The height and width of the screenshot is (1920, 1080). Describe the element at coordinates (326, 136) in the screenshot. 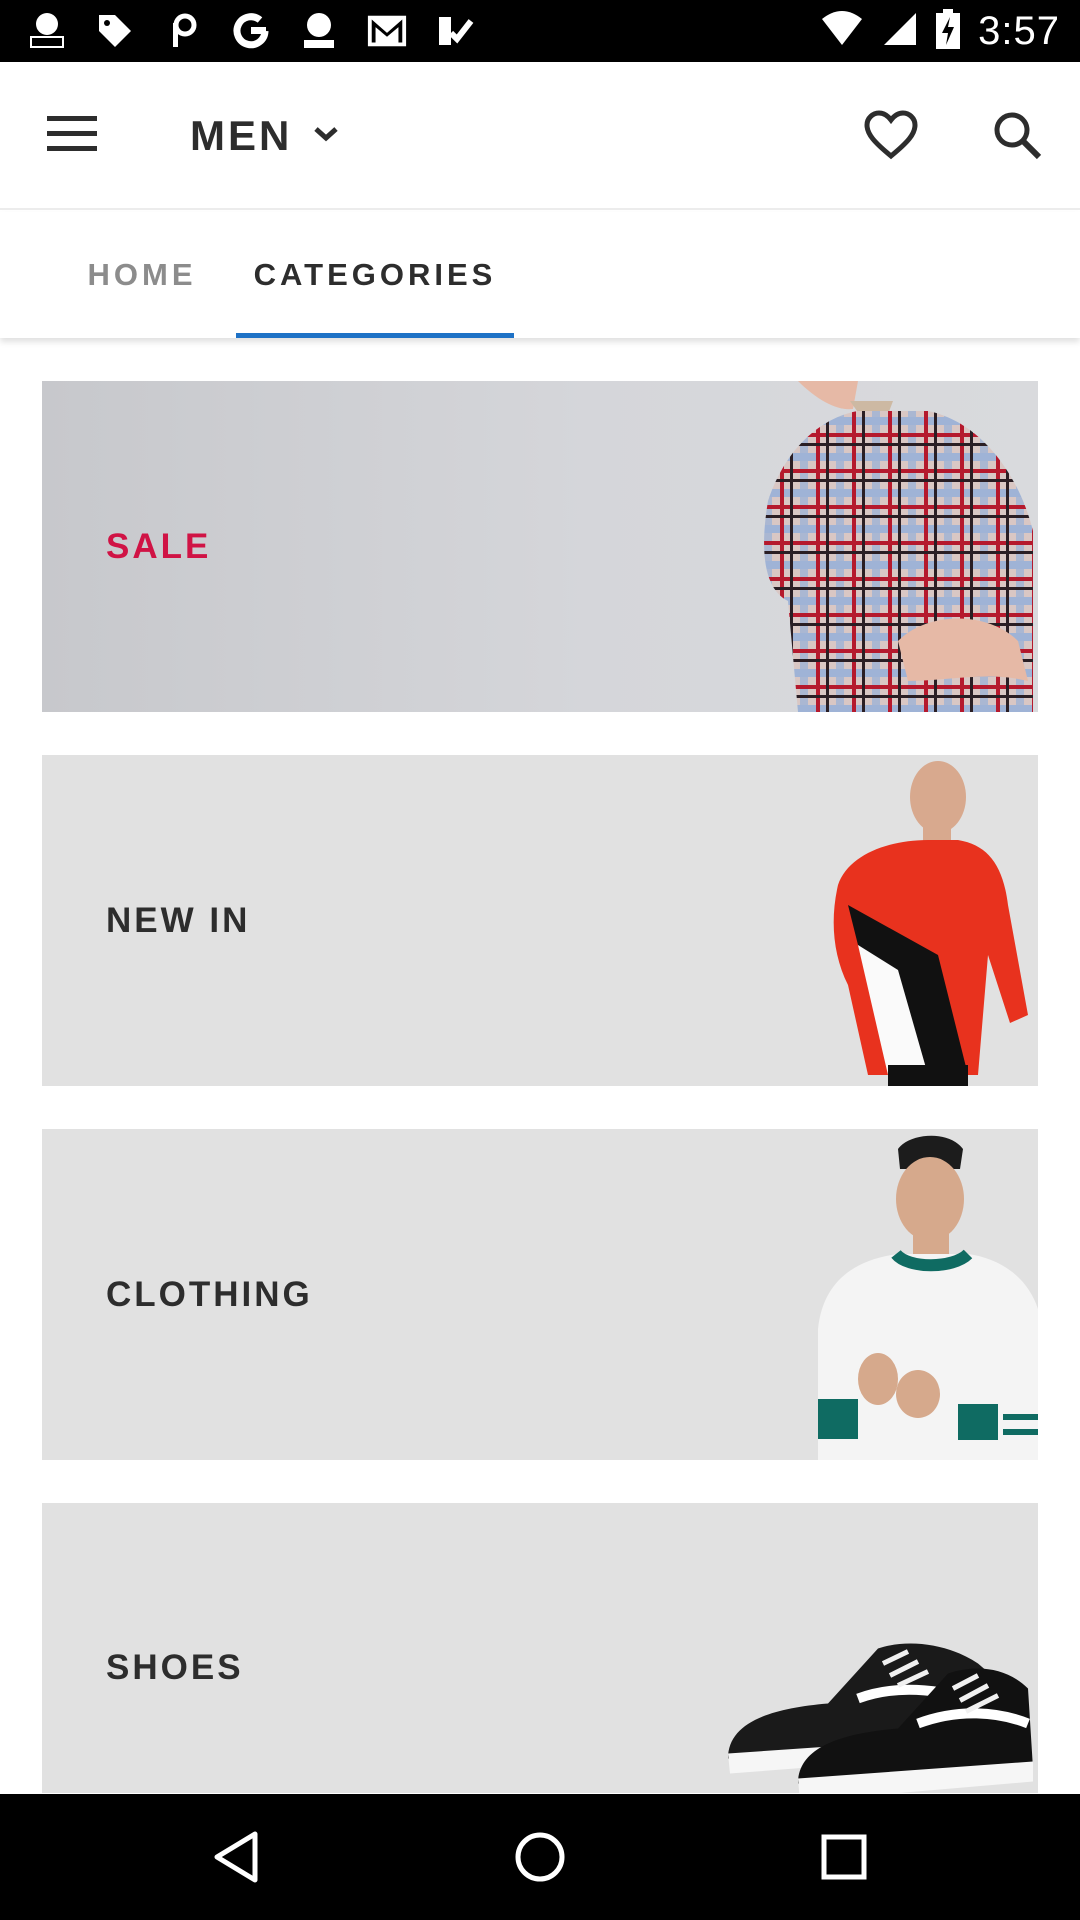

I see `chevron-down-icon` at that location.